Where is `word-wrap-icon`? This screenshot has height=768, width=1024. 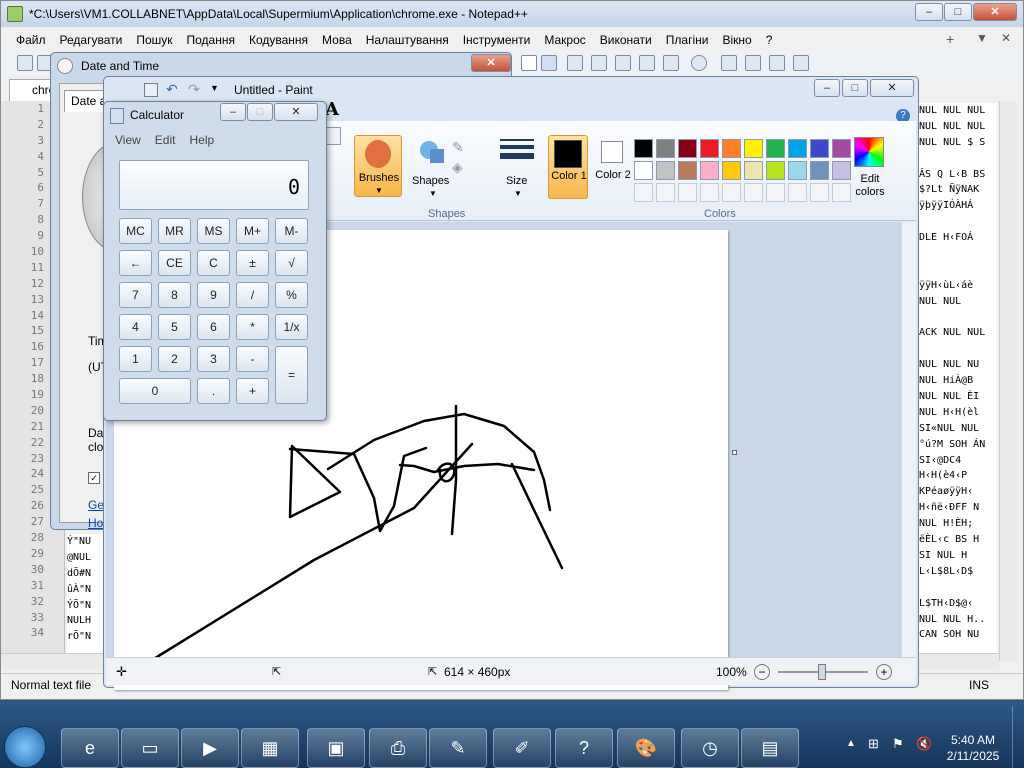
word-wrap-icon is located at coordinates (549, 63).